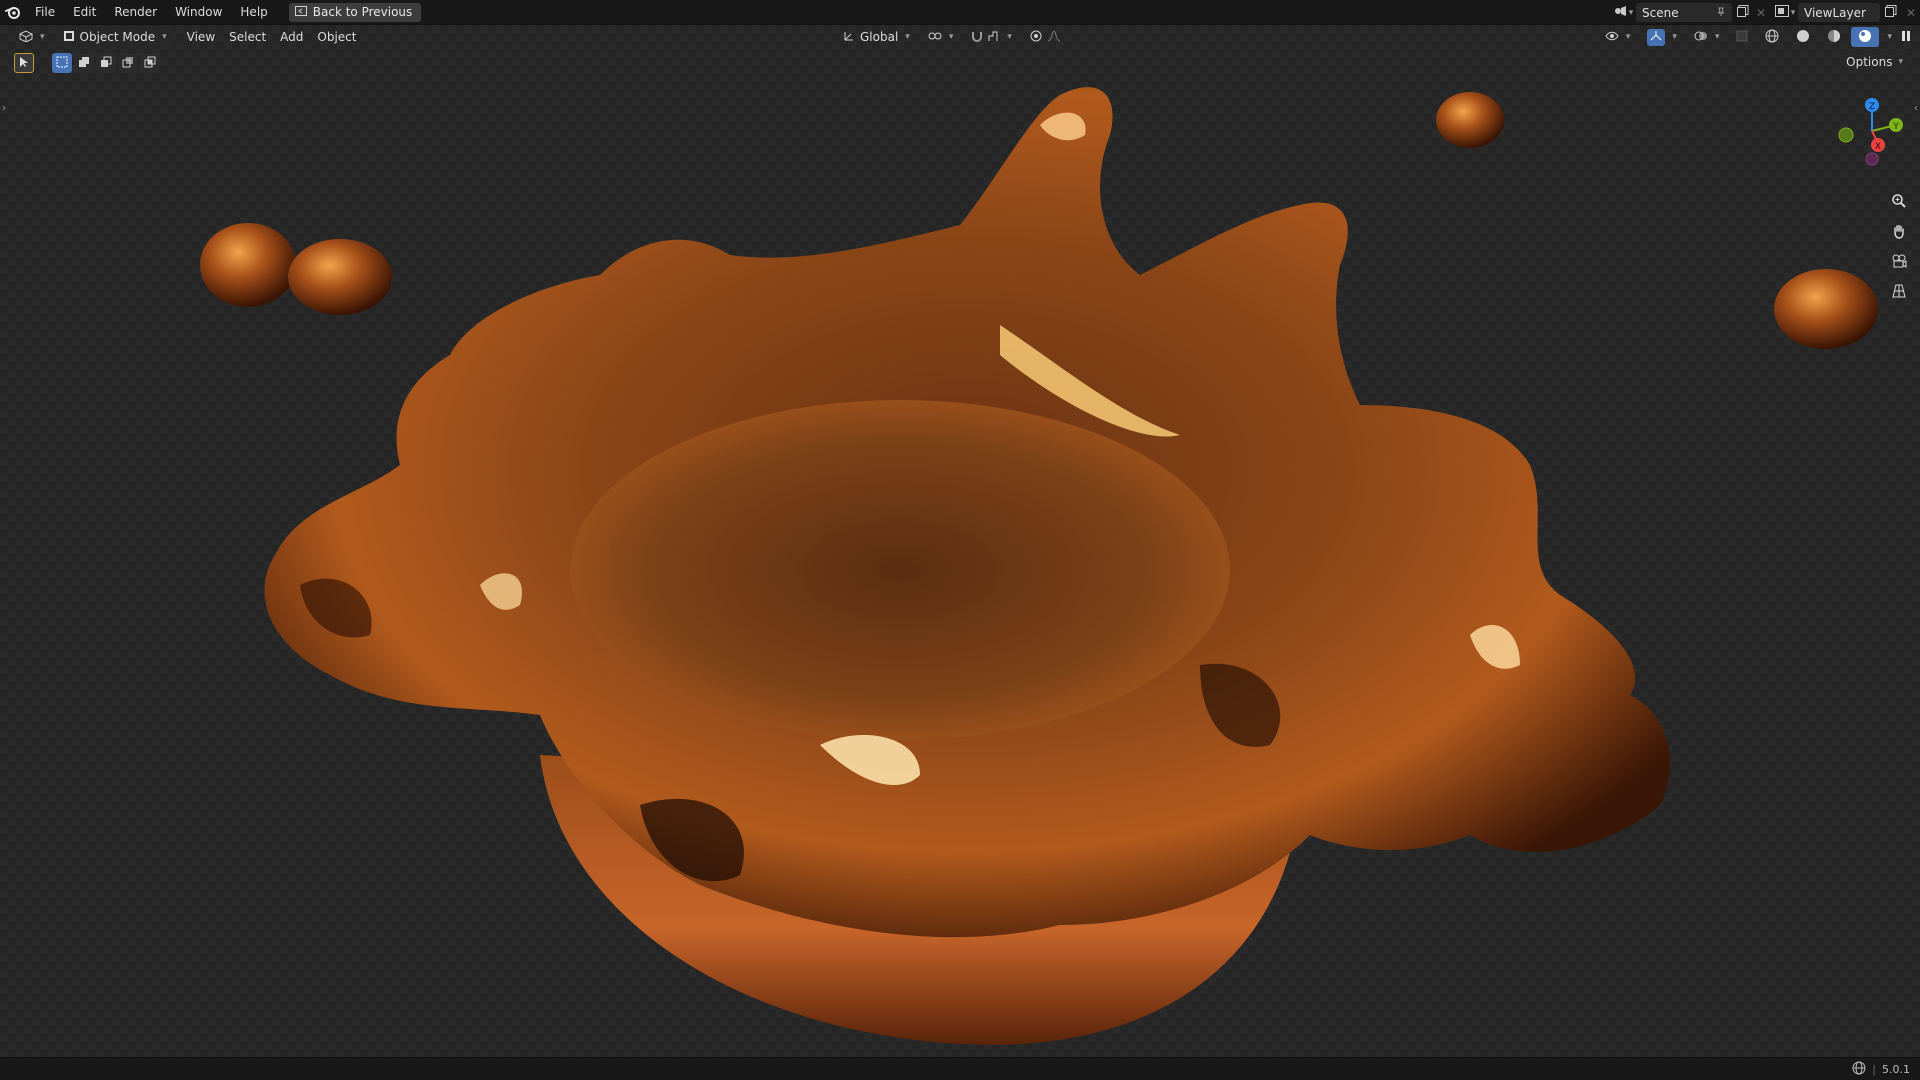 This screenshot has height=1080, width=1920. Describe the element at coordinates (150, 63) in the screenshot. I see `select-intersect-button` at that location.